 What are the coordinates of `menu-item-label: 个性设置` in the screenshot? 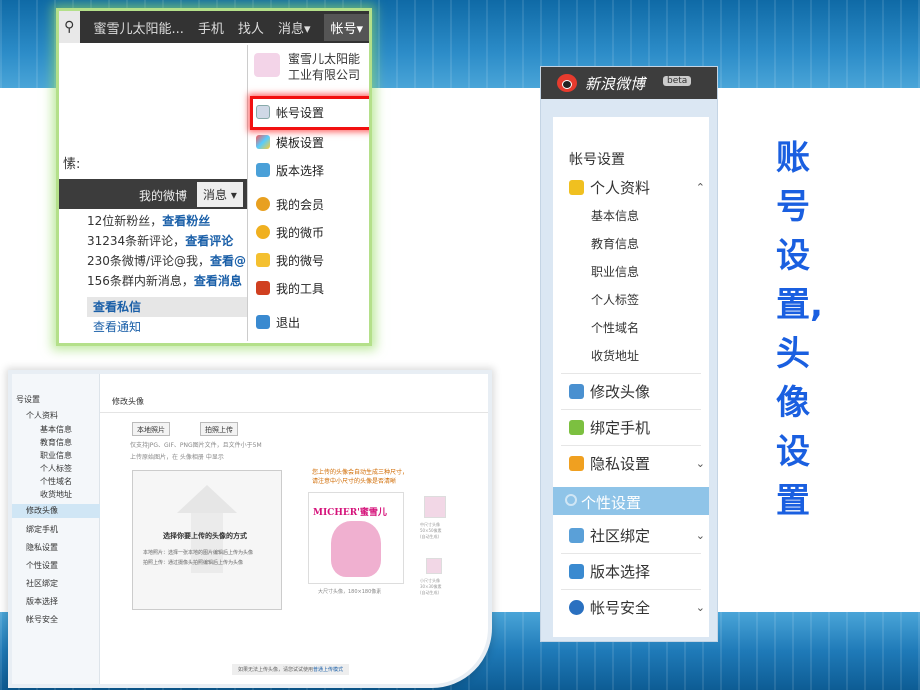 It's located at (611, 503).